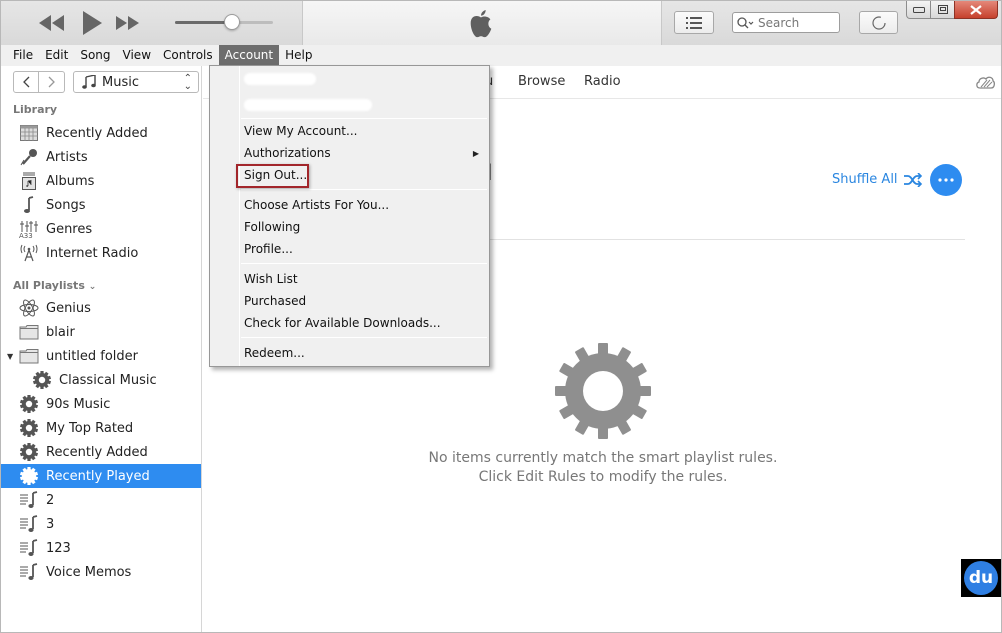 The height and width of the screenshot is (633, 1002). What do you see at coordinates (942, 10) in the screenshot?
I see `restore-button` at bounding box center [942, 10].